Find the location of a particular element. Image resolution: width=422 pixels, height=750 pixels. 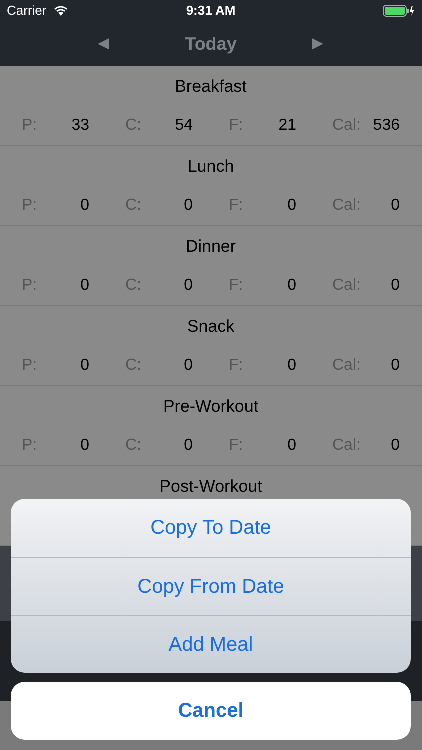

meal-name: Snack is located at coordinates (211, 327).